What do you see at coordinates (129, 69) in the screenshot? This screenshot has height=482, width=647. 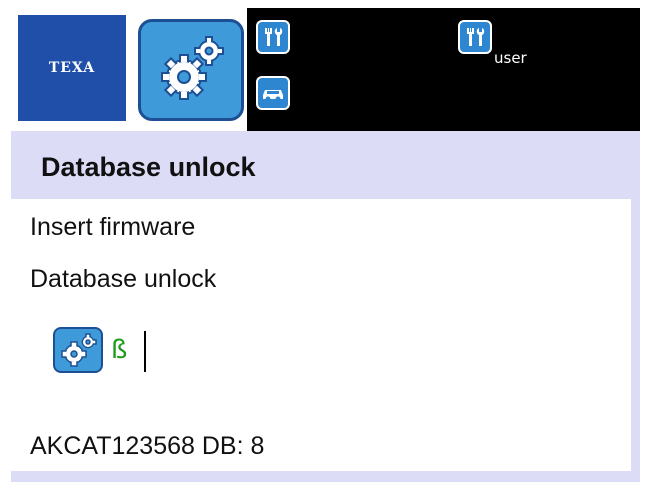 I see `logo-area: TEXA` at bounding box center [129, 69].